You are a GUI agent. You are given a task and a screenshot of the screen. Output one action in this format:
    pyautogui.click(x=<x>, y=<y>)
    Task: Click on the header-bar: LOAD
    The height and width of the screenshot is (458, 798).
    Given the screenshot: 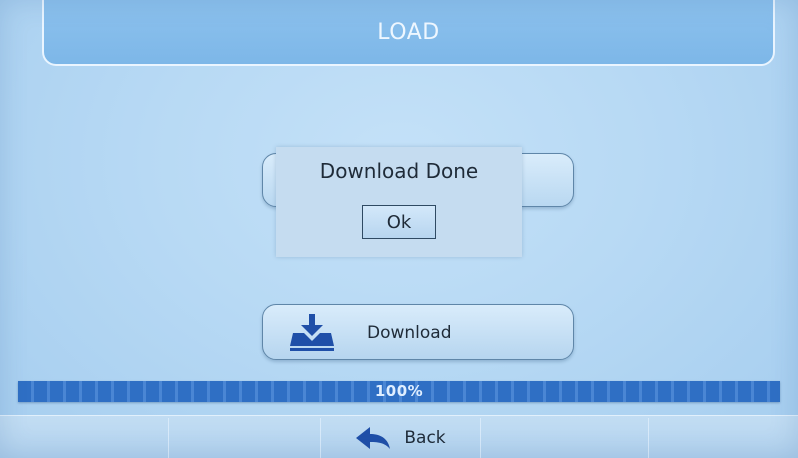 What is the action you would take?
    pyautogui.click(x=408, y=33)
    